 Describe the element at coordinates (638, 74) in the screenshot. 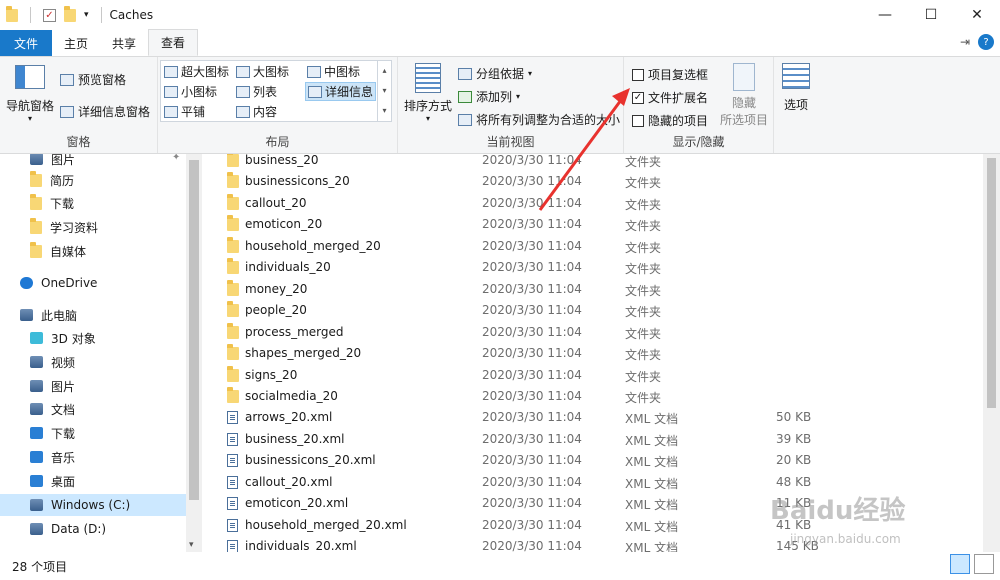

I see `item-checkboxes-checkbox` at that location.